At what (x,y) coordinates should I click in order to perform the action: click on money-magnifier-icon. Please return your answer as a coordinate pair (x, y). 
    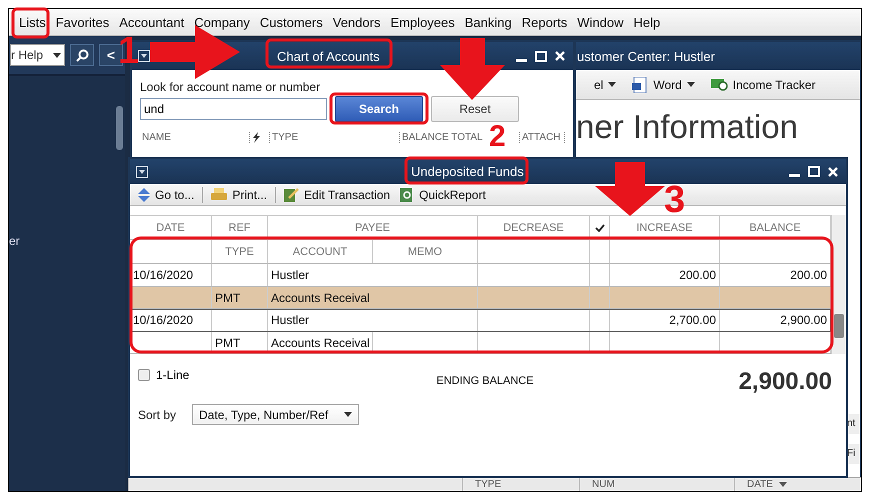
    Looking at the image, I should click on (719, 84).